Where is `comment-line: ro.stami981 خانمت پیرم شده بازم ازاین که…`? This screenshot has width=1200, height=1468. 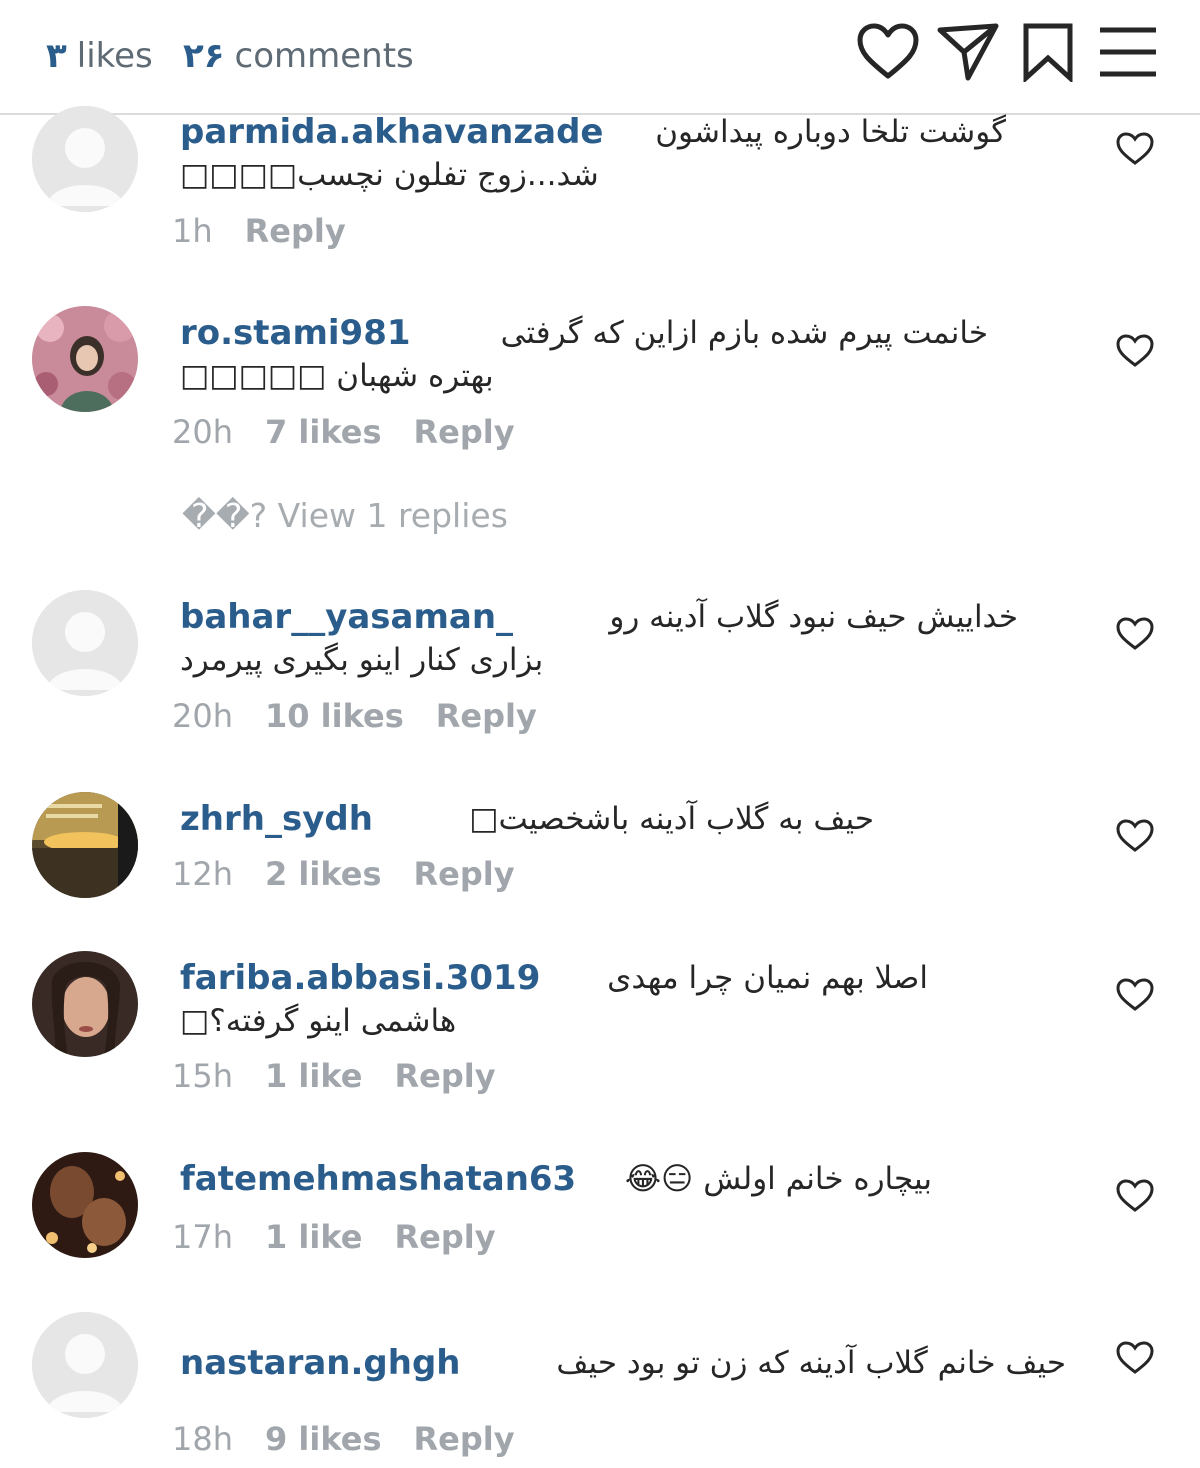
comment-line: ro.stami981 خانمت پیرم شده بازم ازاین که… is located at coordinates (630, 335).